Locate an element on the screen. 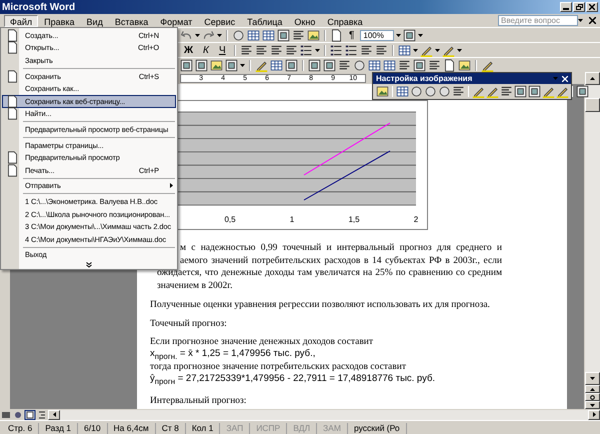  menu-bar-item: Таблица is located at coordinates (264, 20).